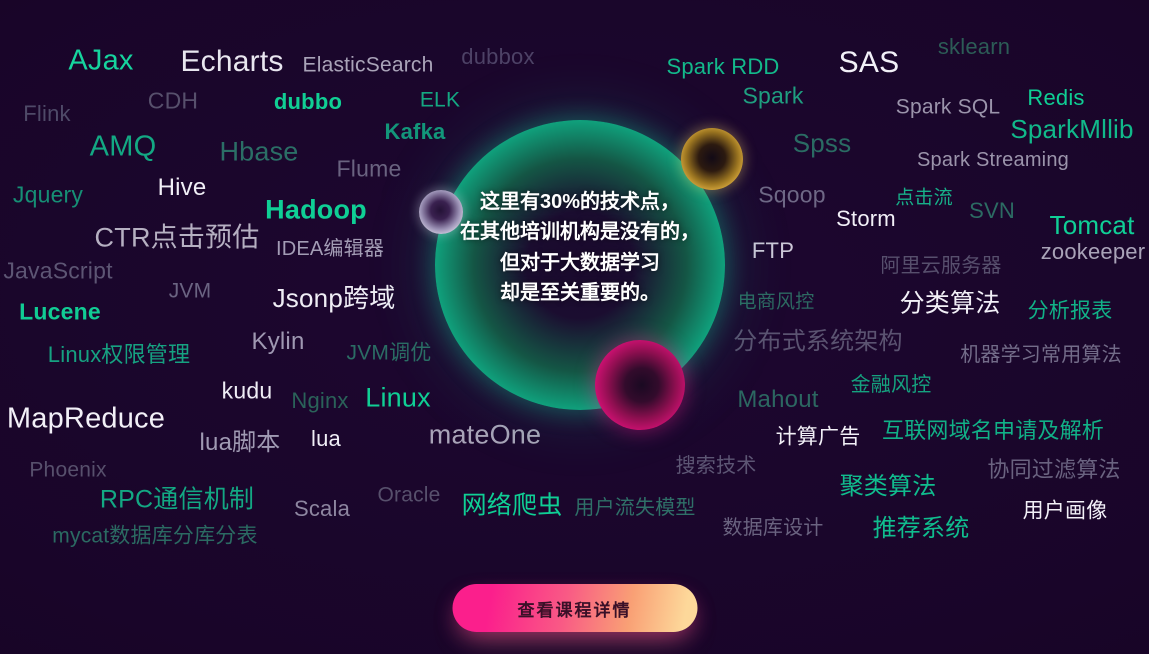 The height and width of the screenshot is (654, 1149). What do you see at coordinates (940, 266) in the screenshot?
I see `cloud-word: 阿里云服务器` at bounding box center [940, 266].